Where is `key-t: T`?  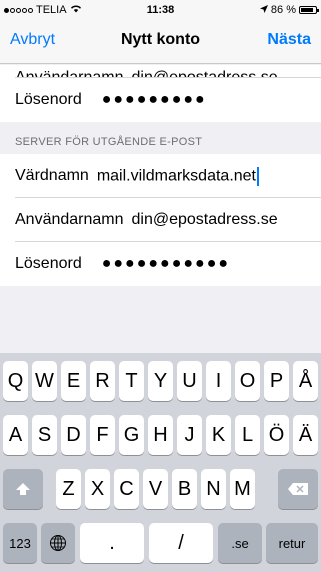
key-t: T is located at coordinates (131, 381).